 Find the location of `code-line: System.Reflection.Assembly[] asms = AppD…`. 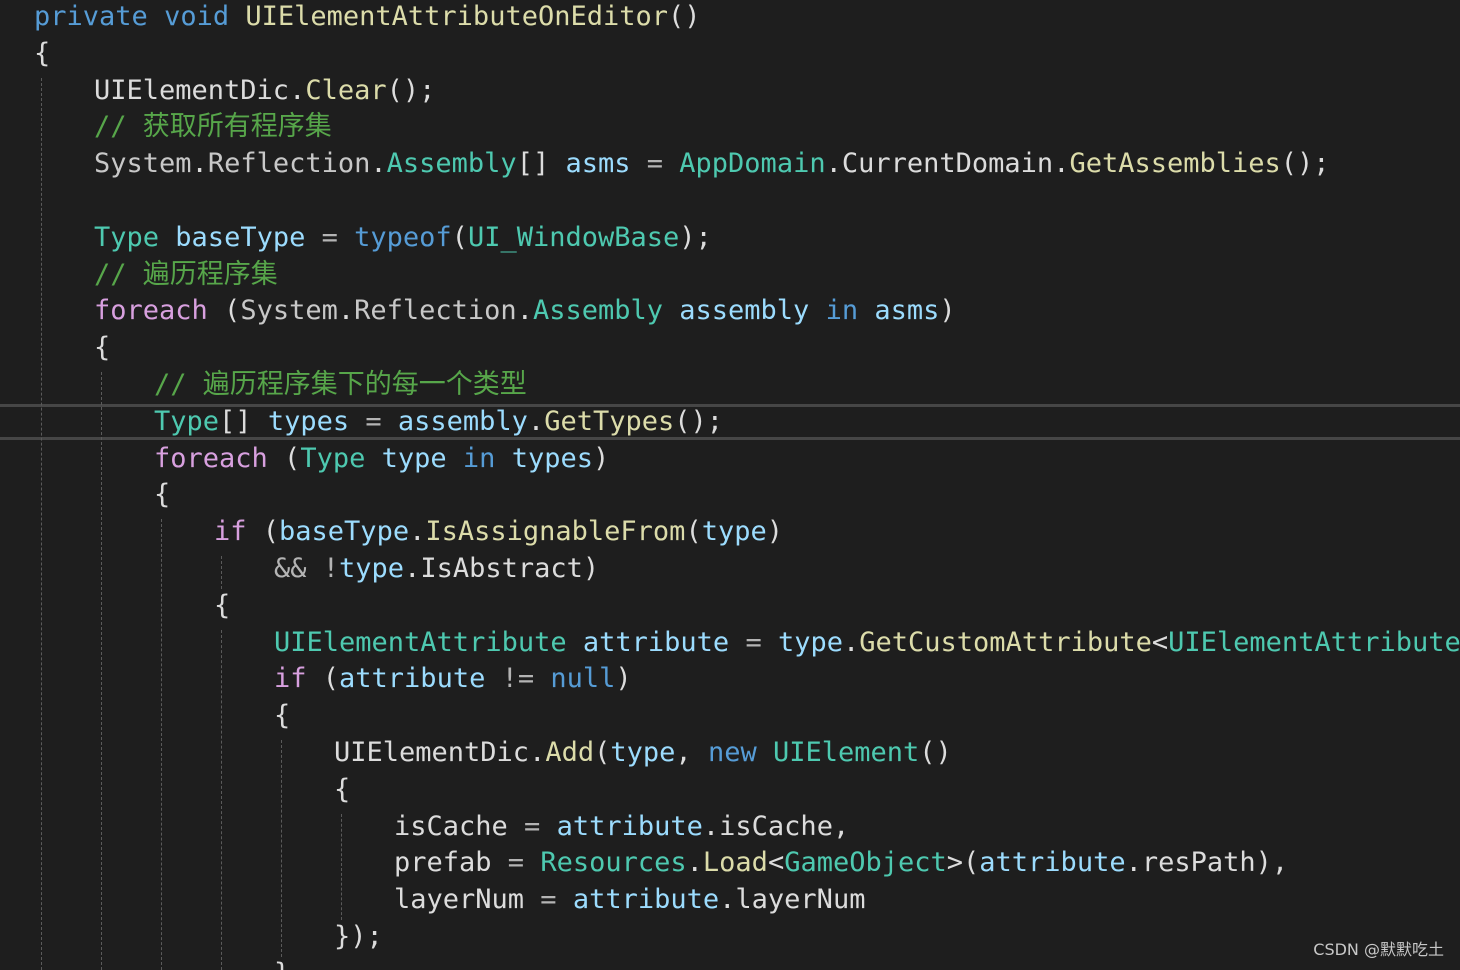

code-line: System.Reflection.Assembly[] asms = AppD… is located at coordinates (712, 164).